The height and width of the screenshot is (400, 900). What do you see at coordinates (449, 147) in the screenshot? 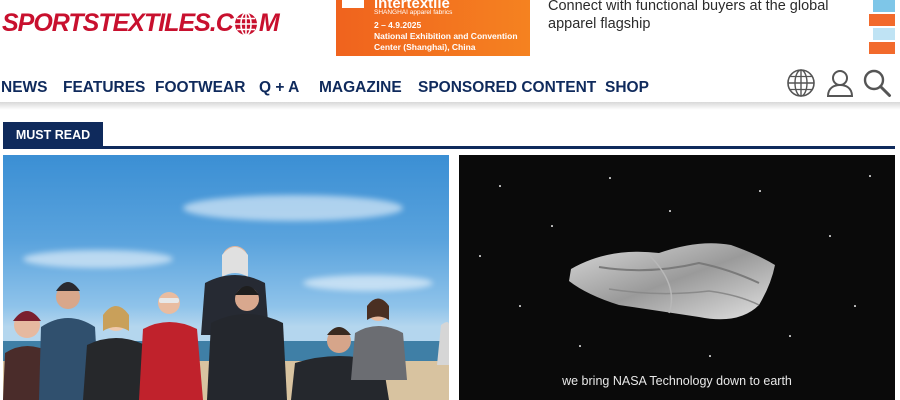
I see `section-divider` at bounding box center [449, 147].